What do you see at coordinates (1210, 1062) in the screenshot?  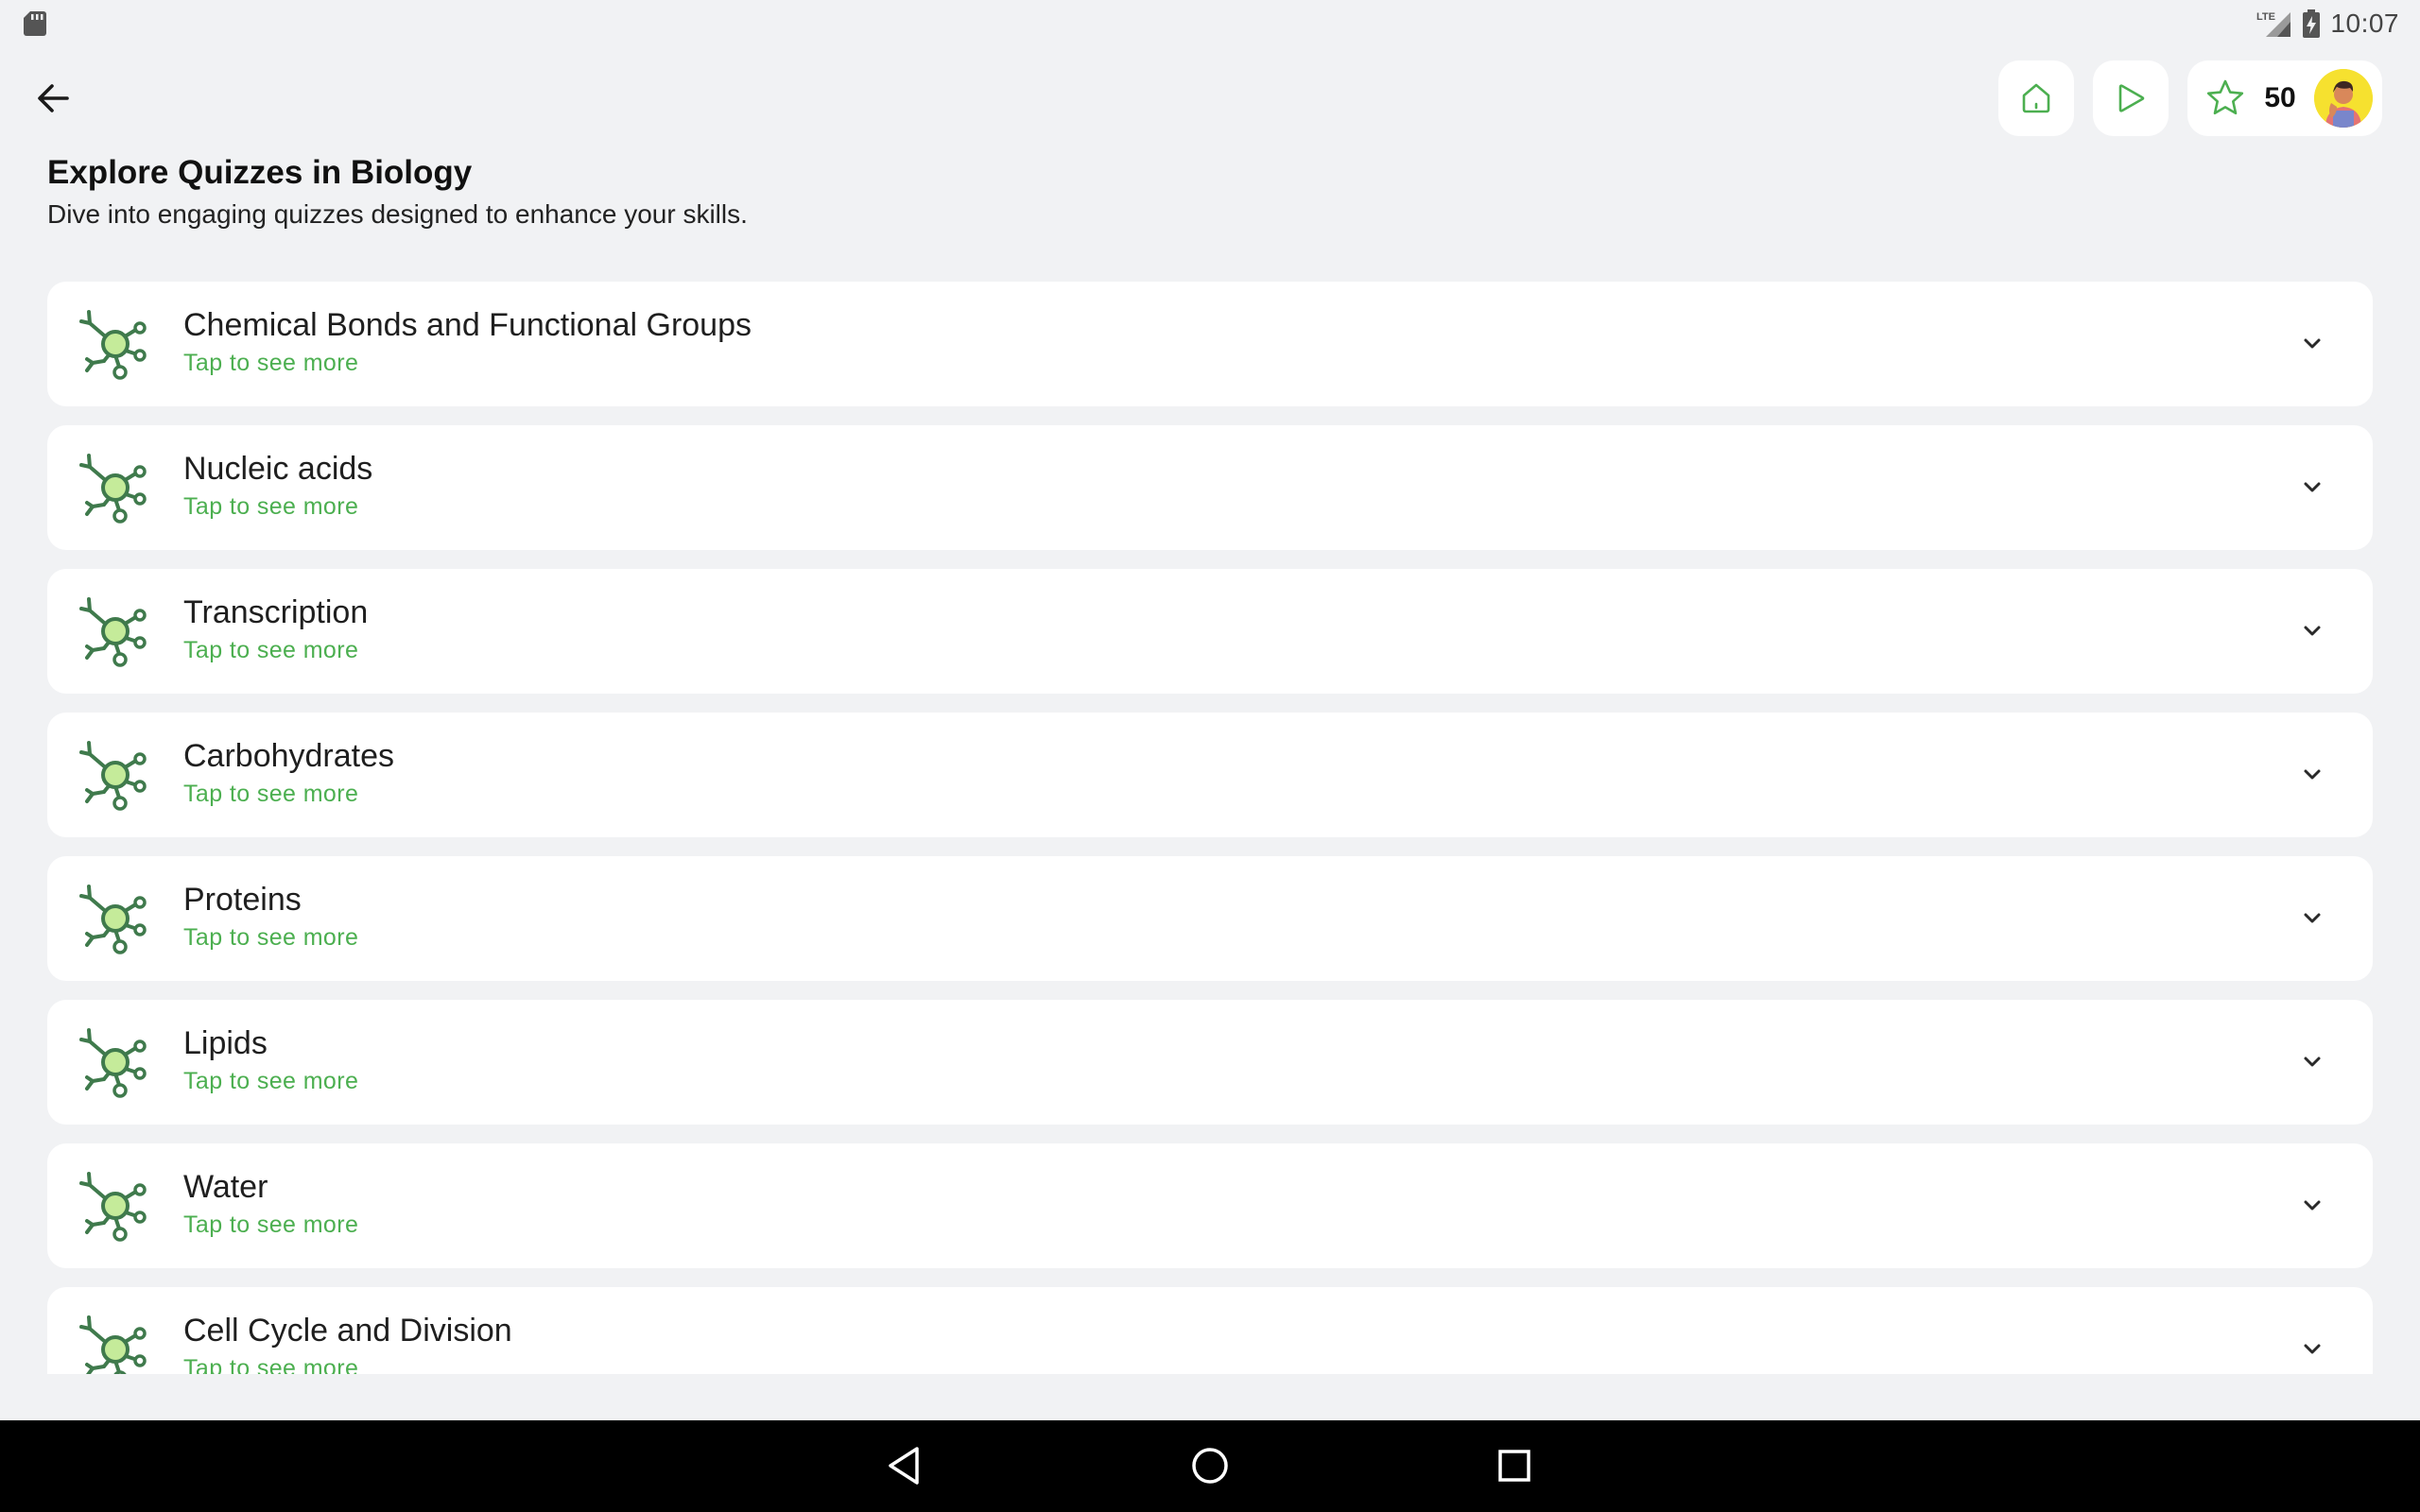 I see `quiz-card: Lipids Tap to see more` at bounding box center [1210, 1062].